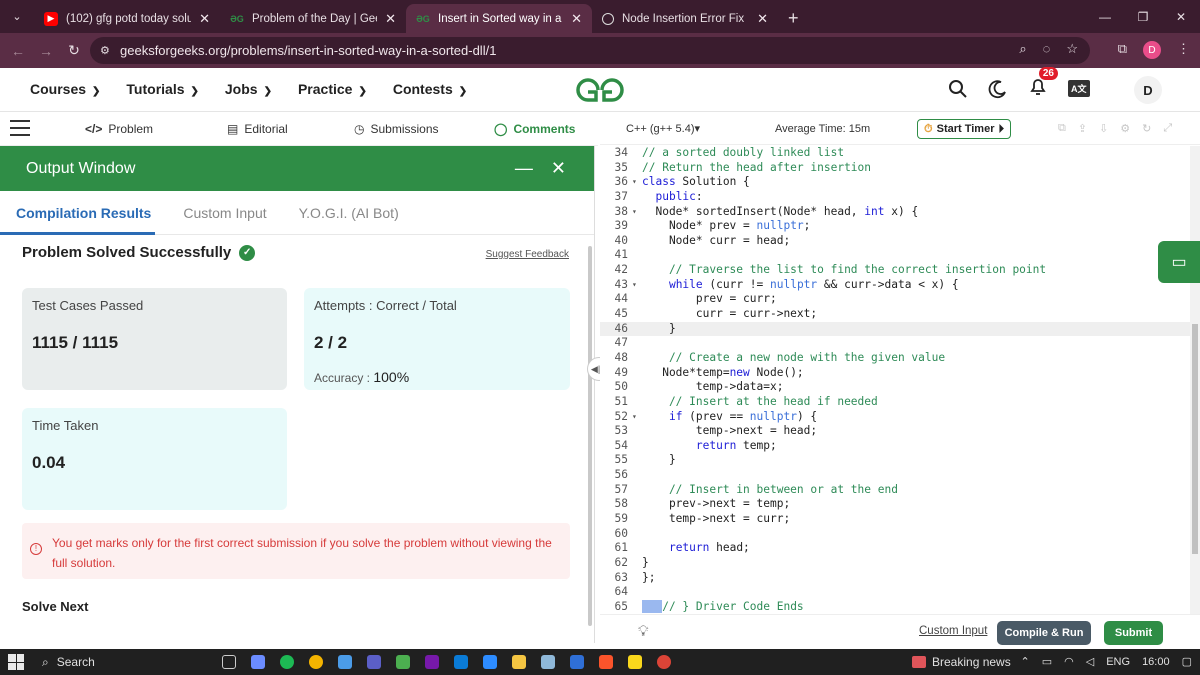 Image resolution: width=1200 pixels, height=675 pixels. I want to click on chevron-up-icon: ⌃, so click(1025, 661).